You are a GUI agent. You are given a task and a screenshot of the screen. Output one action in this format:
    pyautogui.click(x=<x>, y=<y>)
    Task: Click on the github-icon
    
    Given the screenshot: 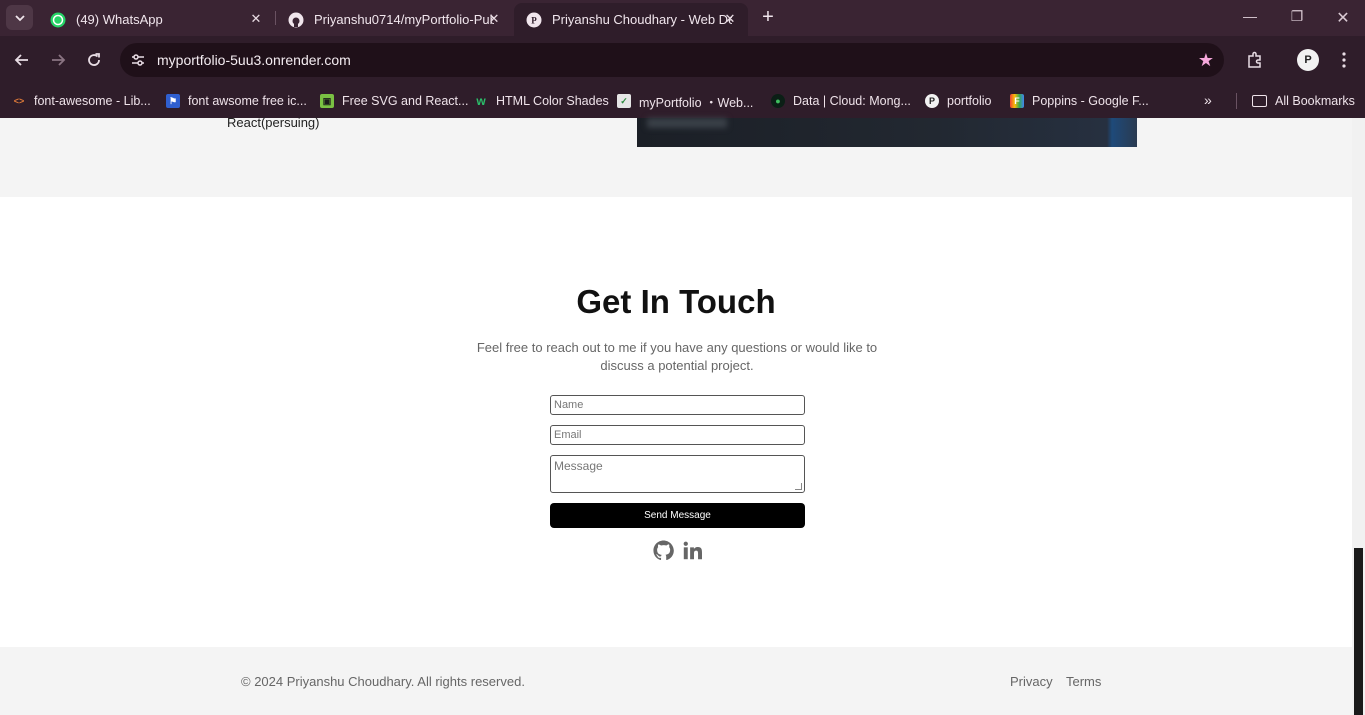 What is the action you would take?
    pyautogui.click(x=296, y=20)
    